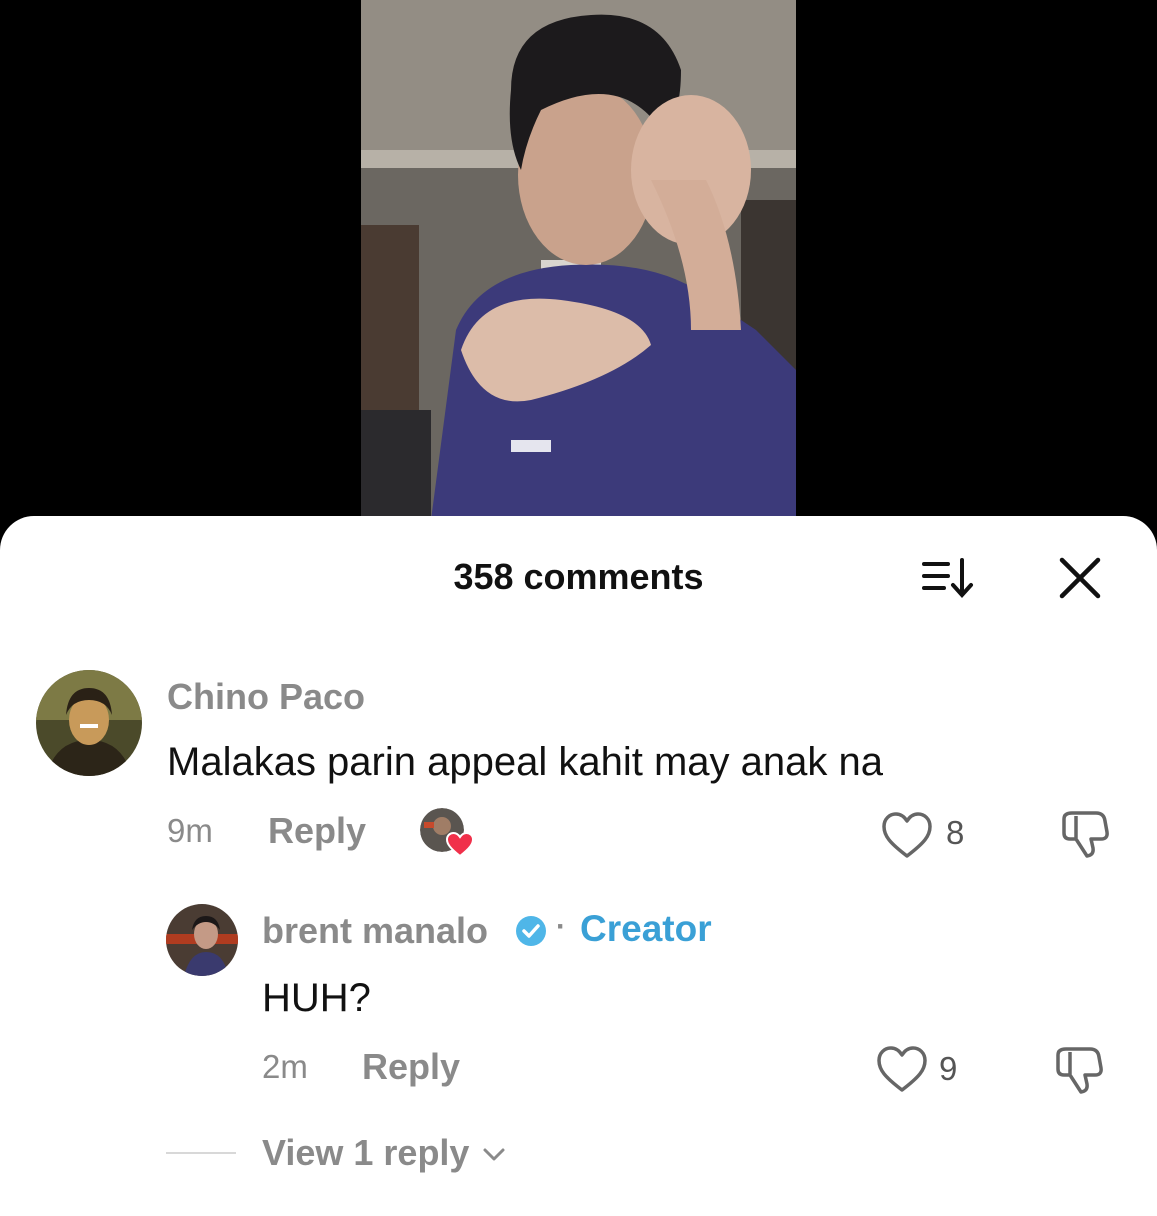 The image size is (1157, 1216). Describe the element at coordinates (375, 931) in the screenshot. I see `reply-author: brent manalo` at that location.